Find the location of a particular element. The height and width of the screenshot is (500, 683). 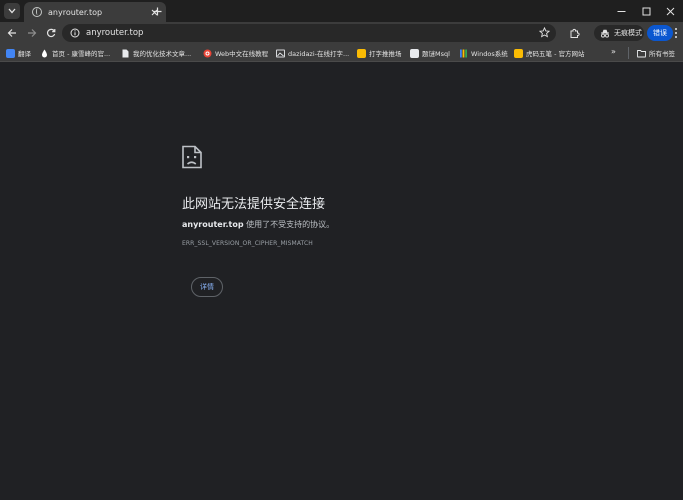

tab-active: anyrouter.top is located at coordinates (95, 12).